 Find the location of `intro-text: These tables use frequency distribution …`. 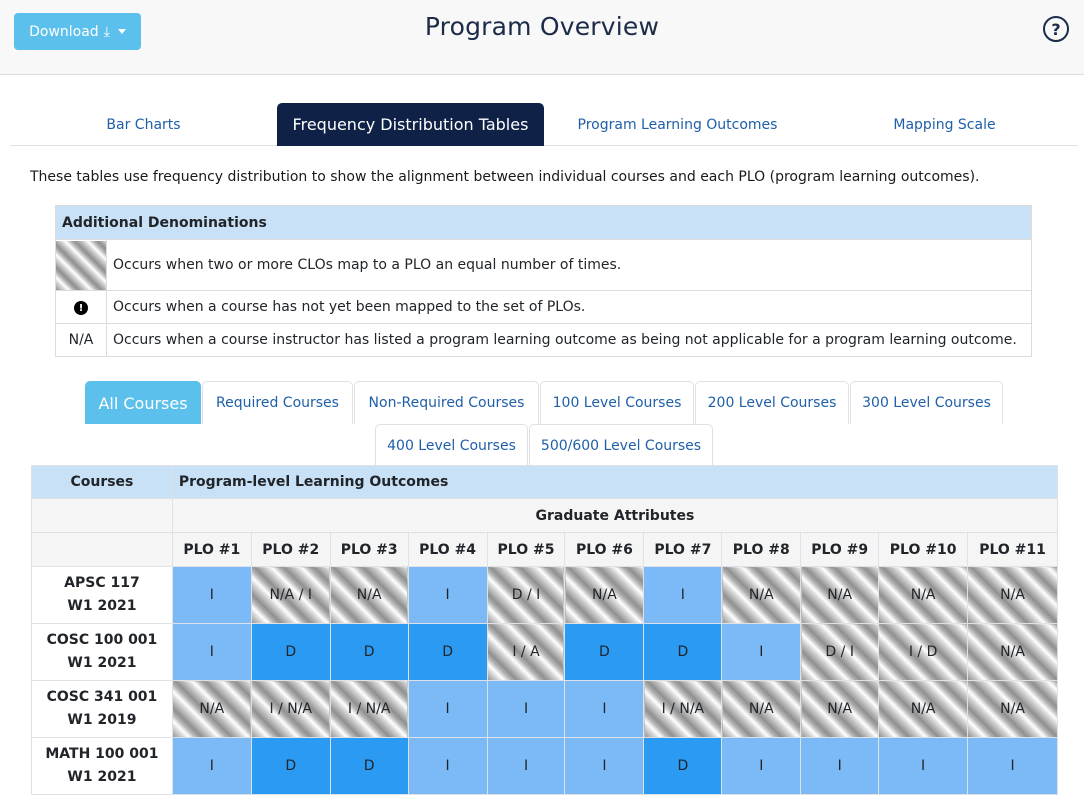

intro-text: These tables use frequency distribution … is located at coordinates (505, 177).